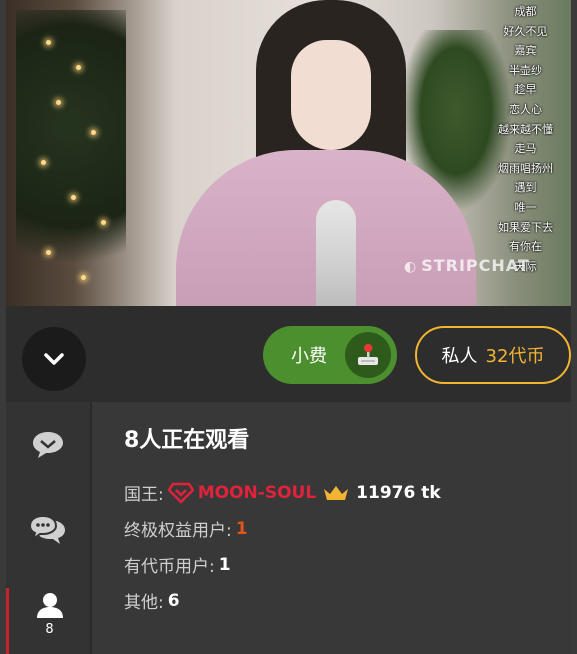 The image size is (577, 654). What do you see at coordinates (224, 564) in the screenshot?
I see `token-users-count: 1` at bounding box center [224, 564].